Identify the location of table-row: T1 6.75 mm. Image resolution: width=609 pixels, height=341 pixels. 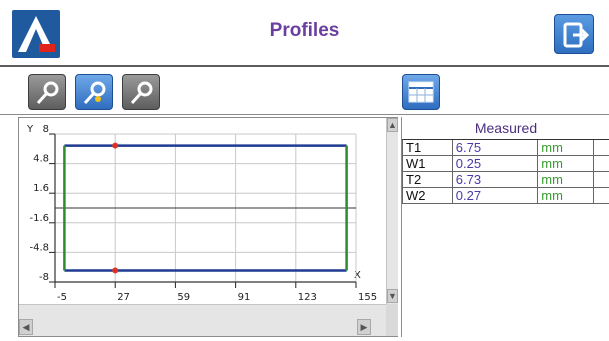
(505, 147).